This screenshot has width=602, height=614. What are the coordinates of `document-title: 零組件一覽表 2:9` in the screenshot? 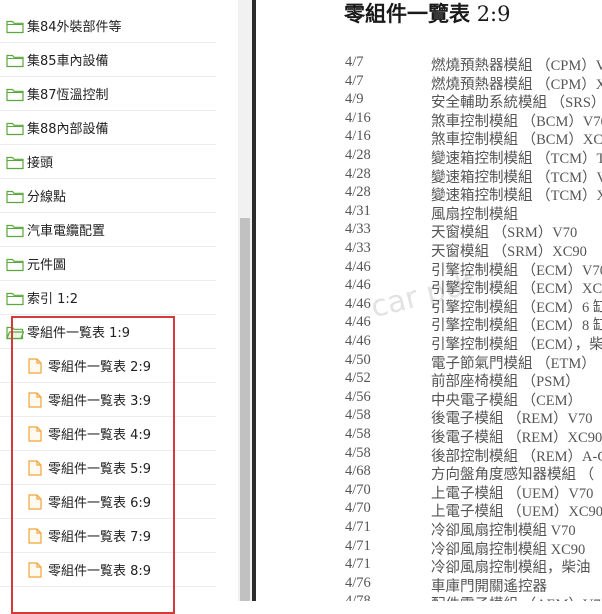 It's located at (427, 14).